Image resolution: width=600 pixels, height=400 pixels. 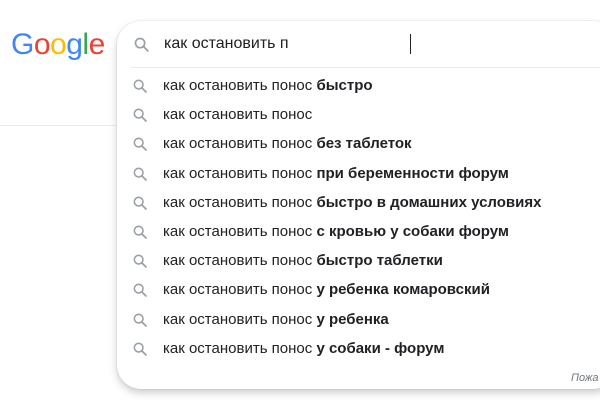 What do you see at coordinates (364, 144) in the screenshot?
I see `suggestion-completion: без таблеток` at bounding box center [364, 144].